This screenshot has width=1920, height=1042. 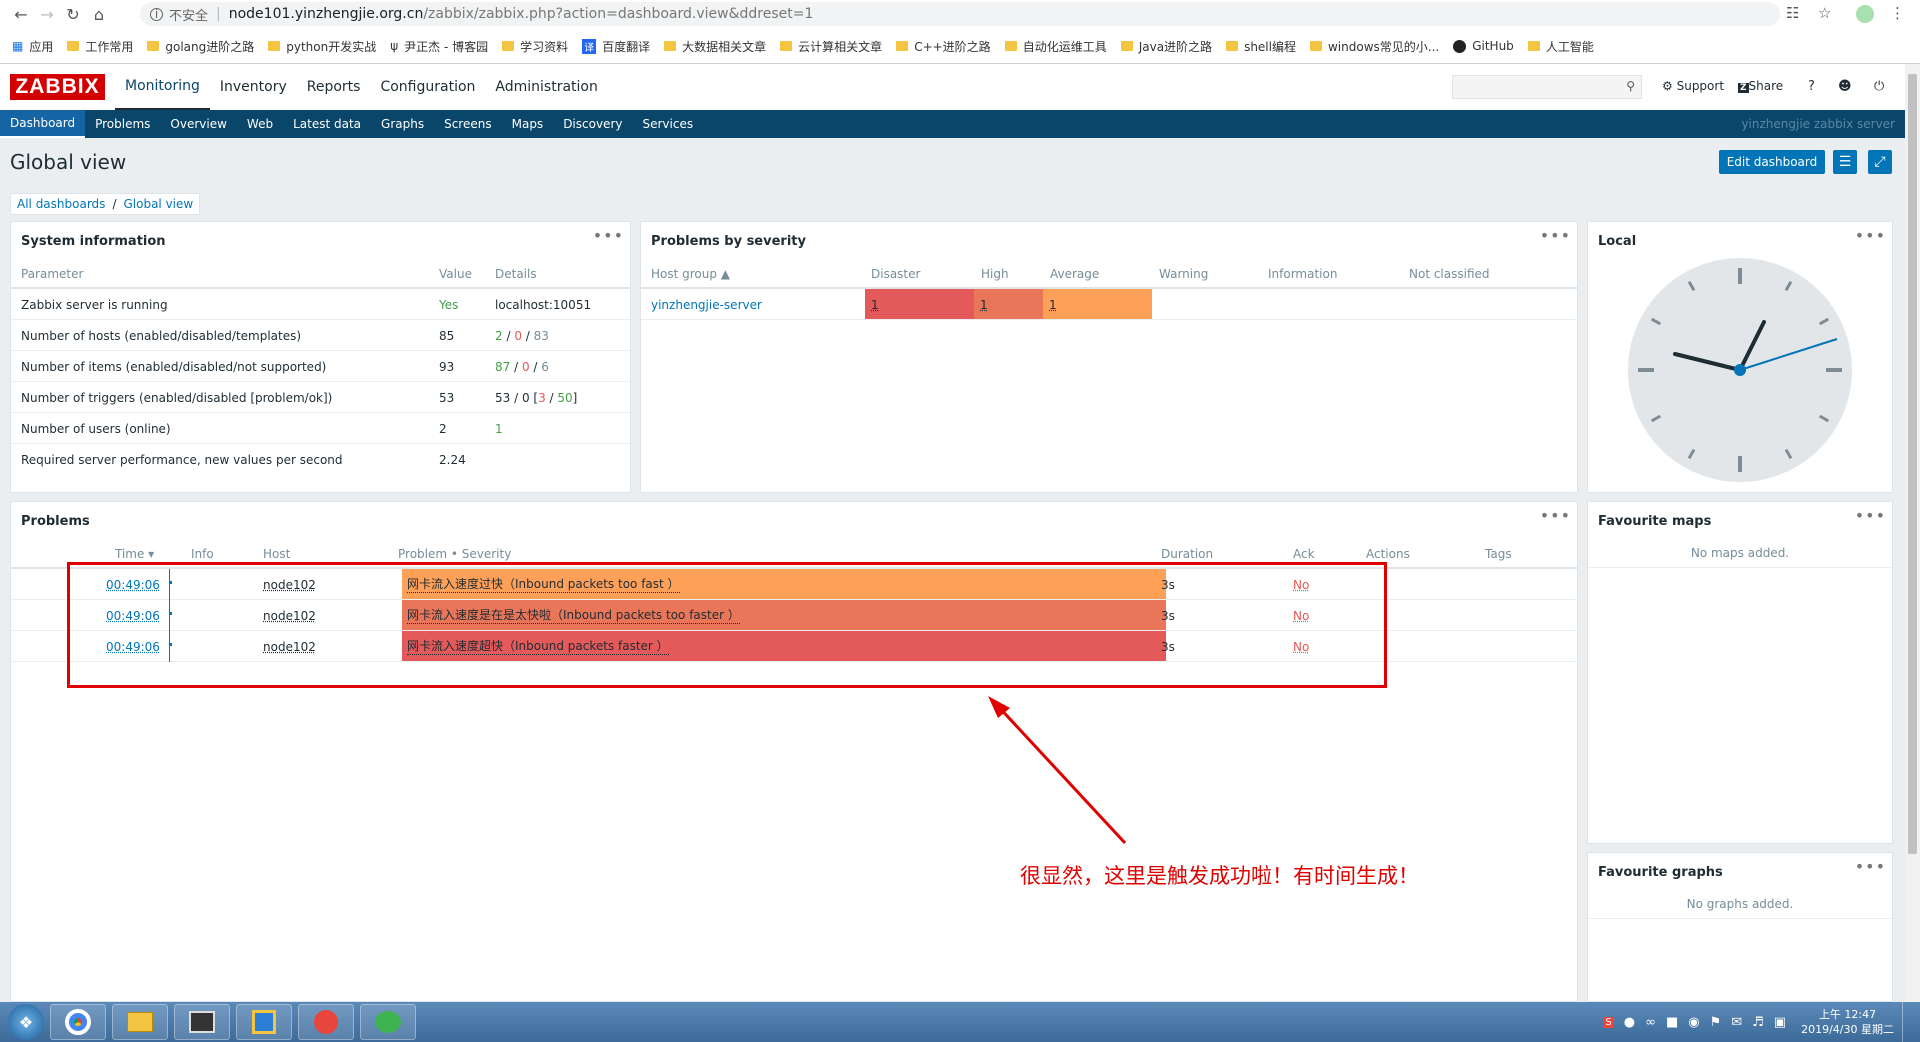 What do you see at coordinates (1693, 1022) in the screenshot?
I see `app-tray-icon: ◉` at bounding box center [1693, 1022].